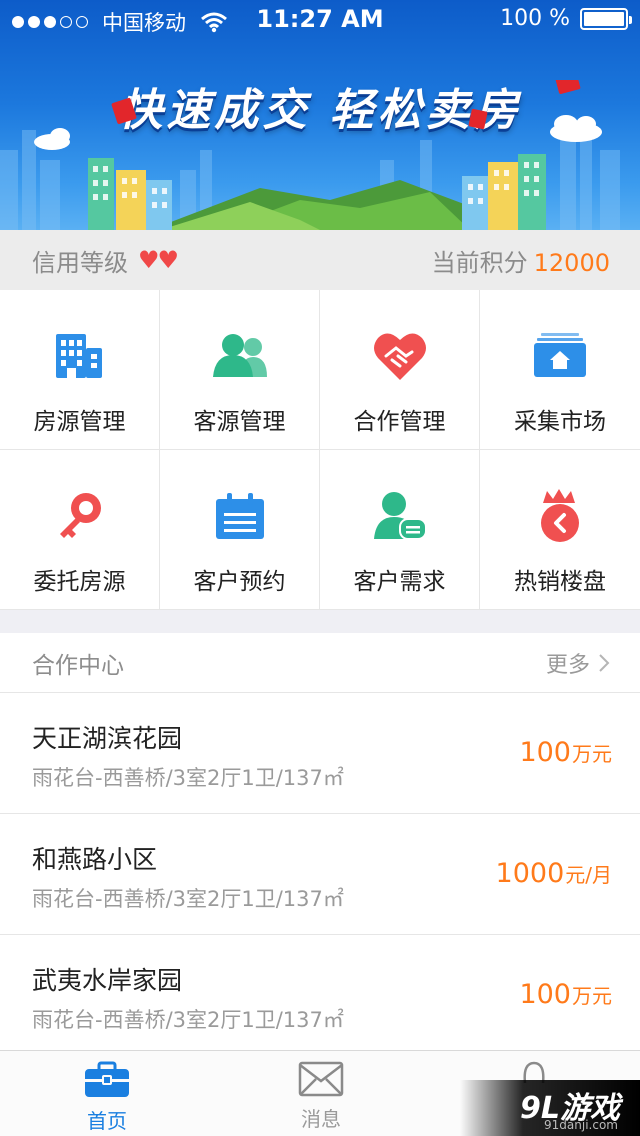 The height and width of the screenshot is (1136, 640). Describe the element at coordinates (560, 582) in the screenshot. I see `grid-item-label: 热销楼盘` at that location.